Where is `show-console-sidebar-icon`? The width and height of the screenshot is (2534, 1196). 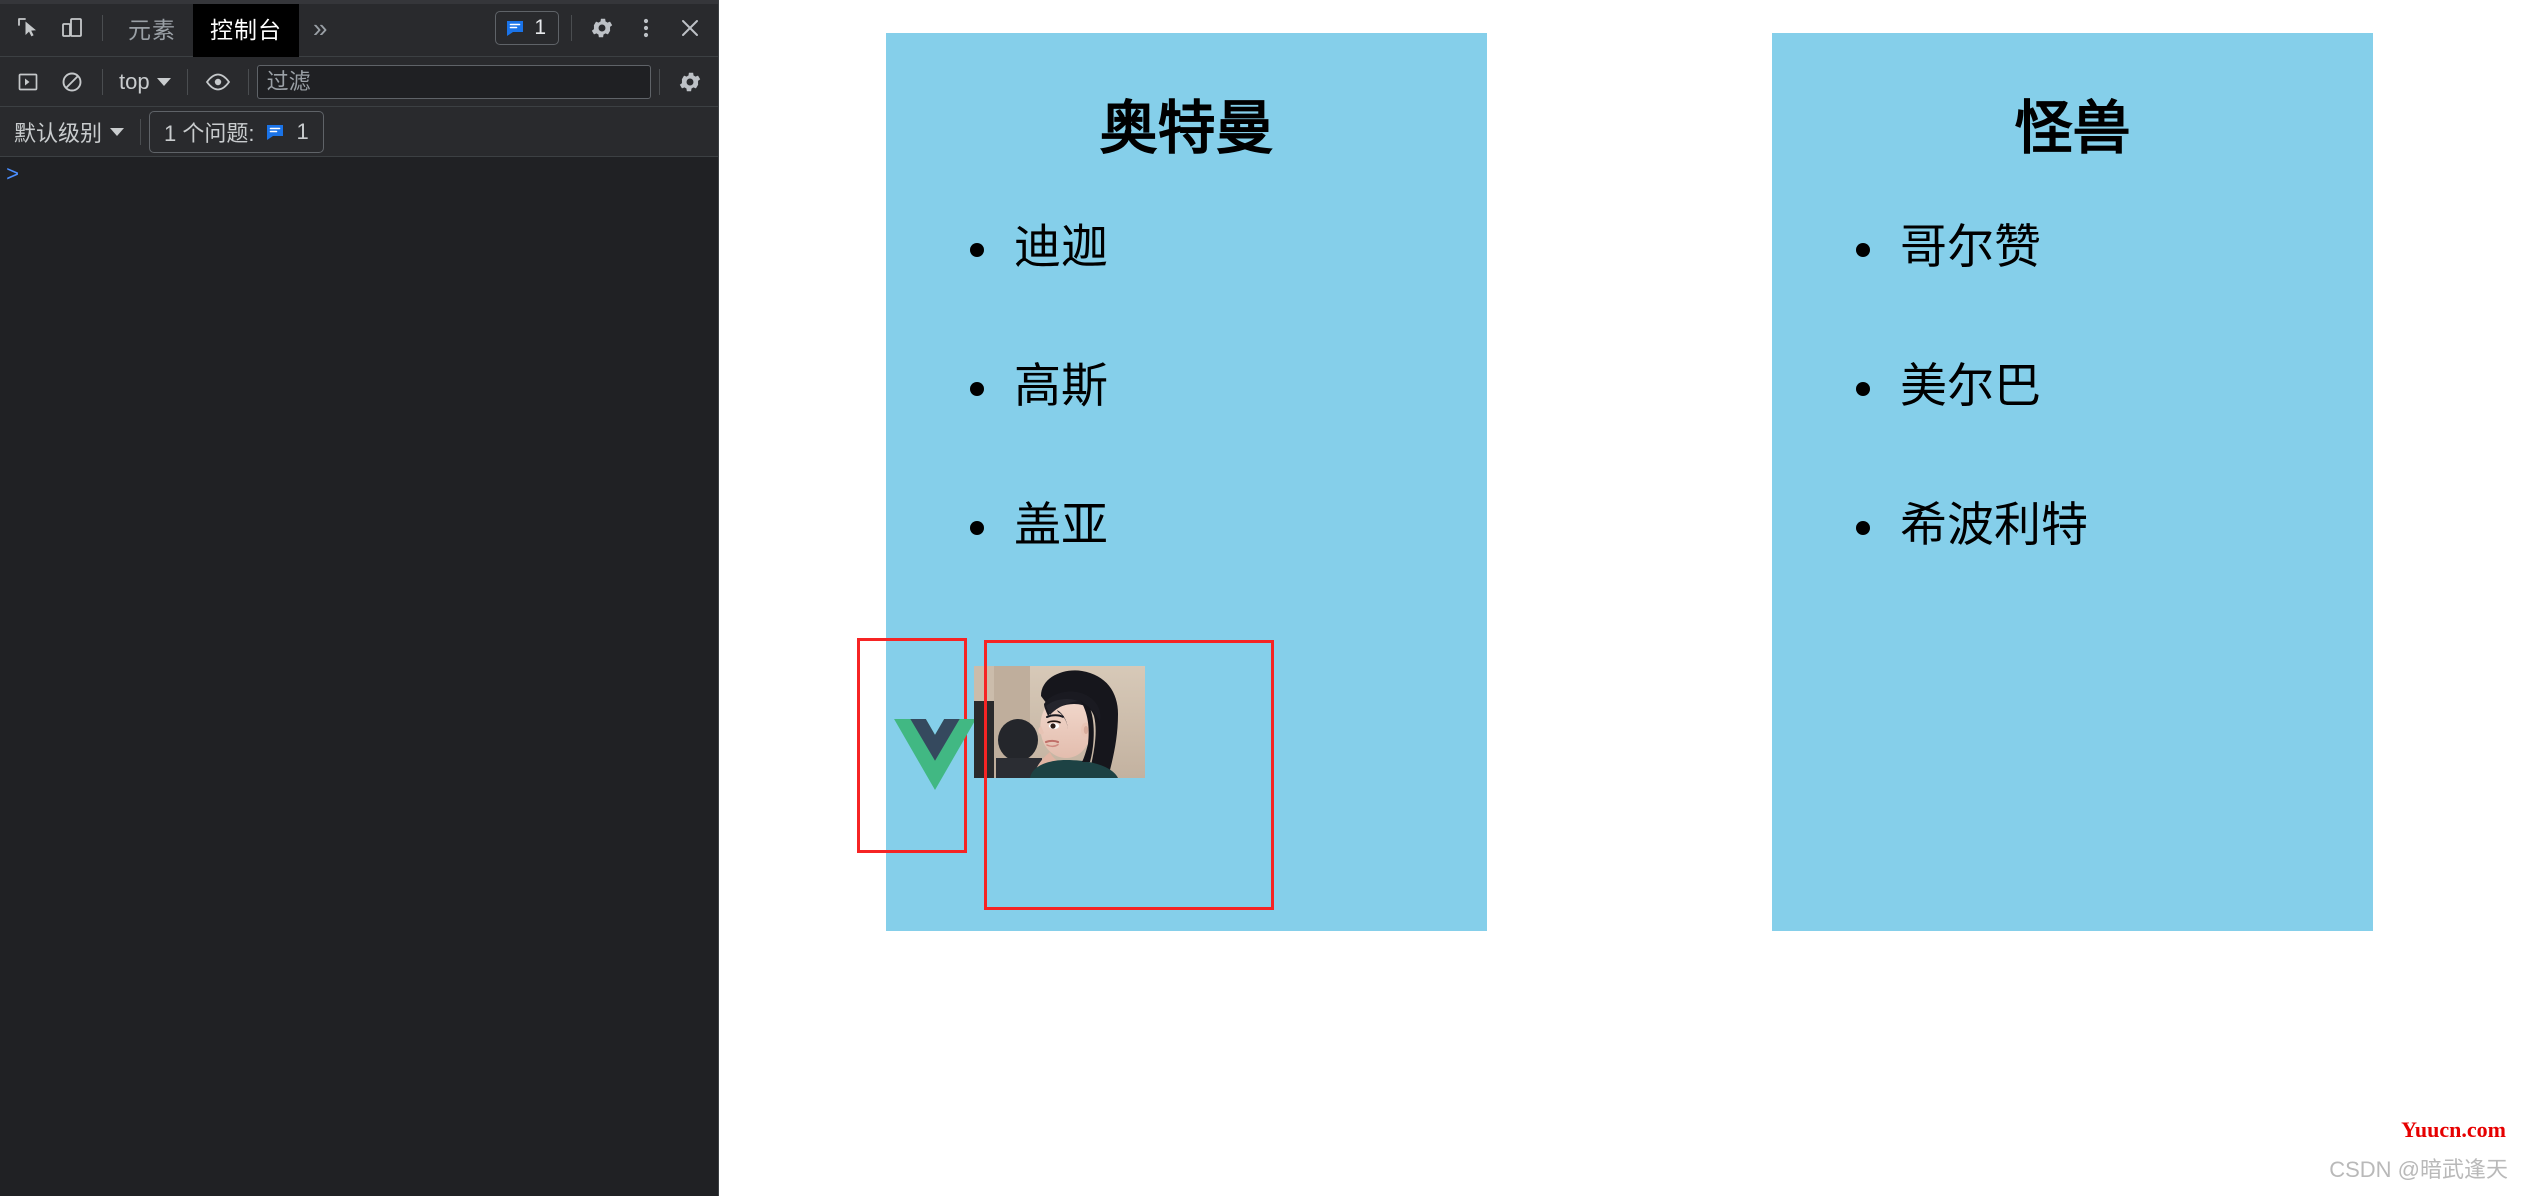
show-console-sidebar-icon is located at coordinates (28, 82).